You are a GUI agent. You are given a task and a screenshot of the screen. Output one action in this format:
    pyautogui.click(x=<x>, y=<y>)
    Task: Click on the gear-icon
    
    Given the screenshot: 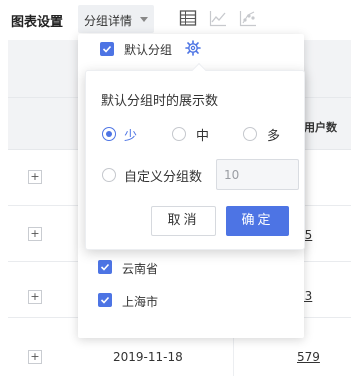 What is the action you would take?
    pyautogui.click(x=193, y=48)
    